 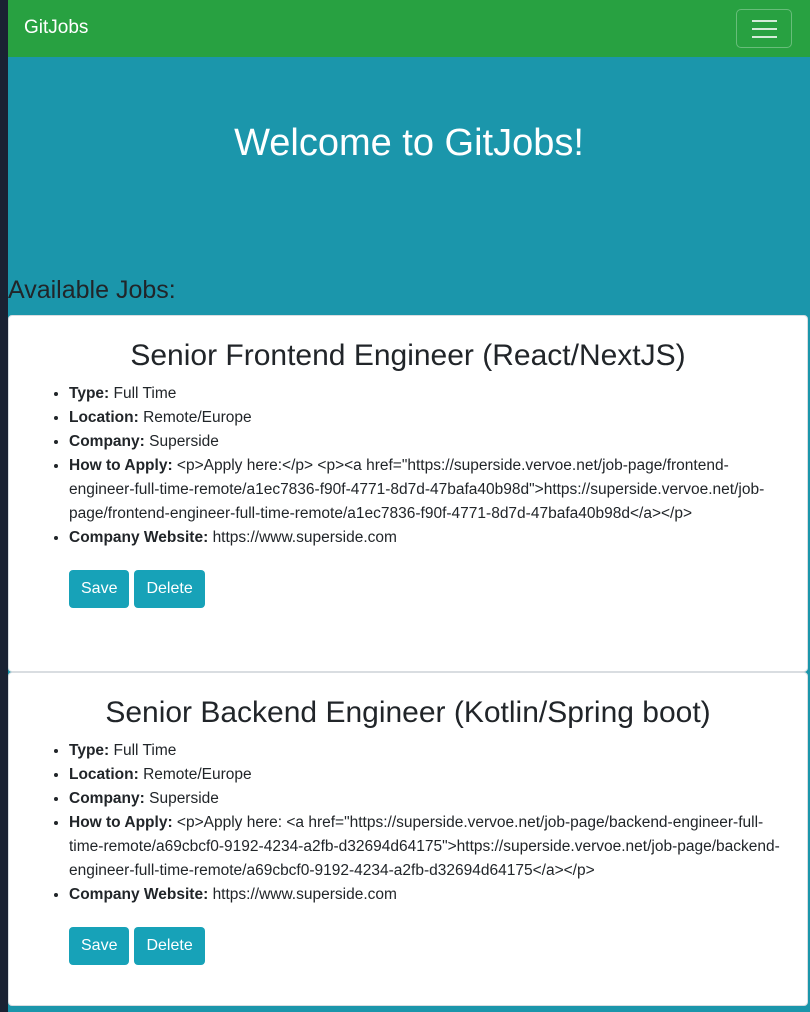 I want to click on navbar-toggler-button, so click(x=764, y=28).